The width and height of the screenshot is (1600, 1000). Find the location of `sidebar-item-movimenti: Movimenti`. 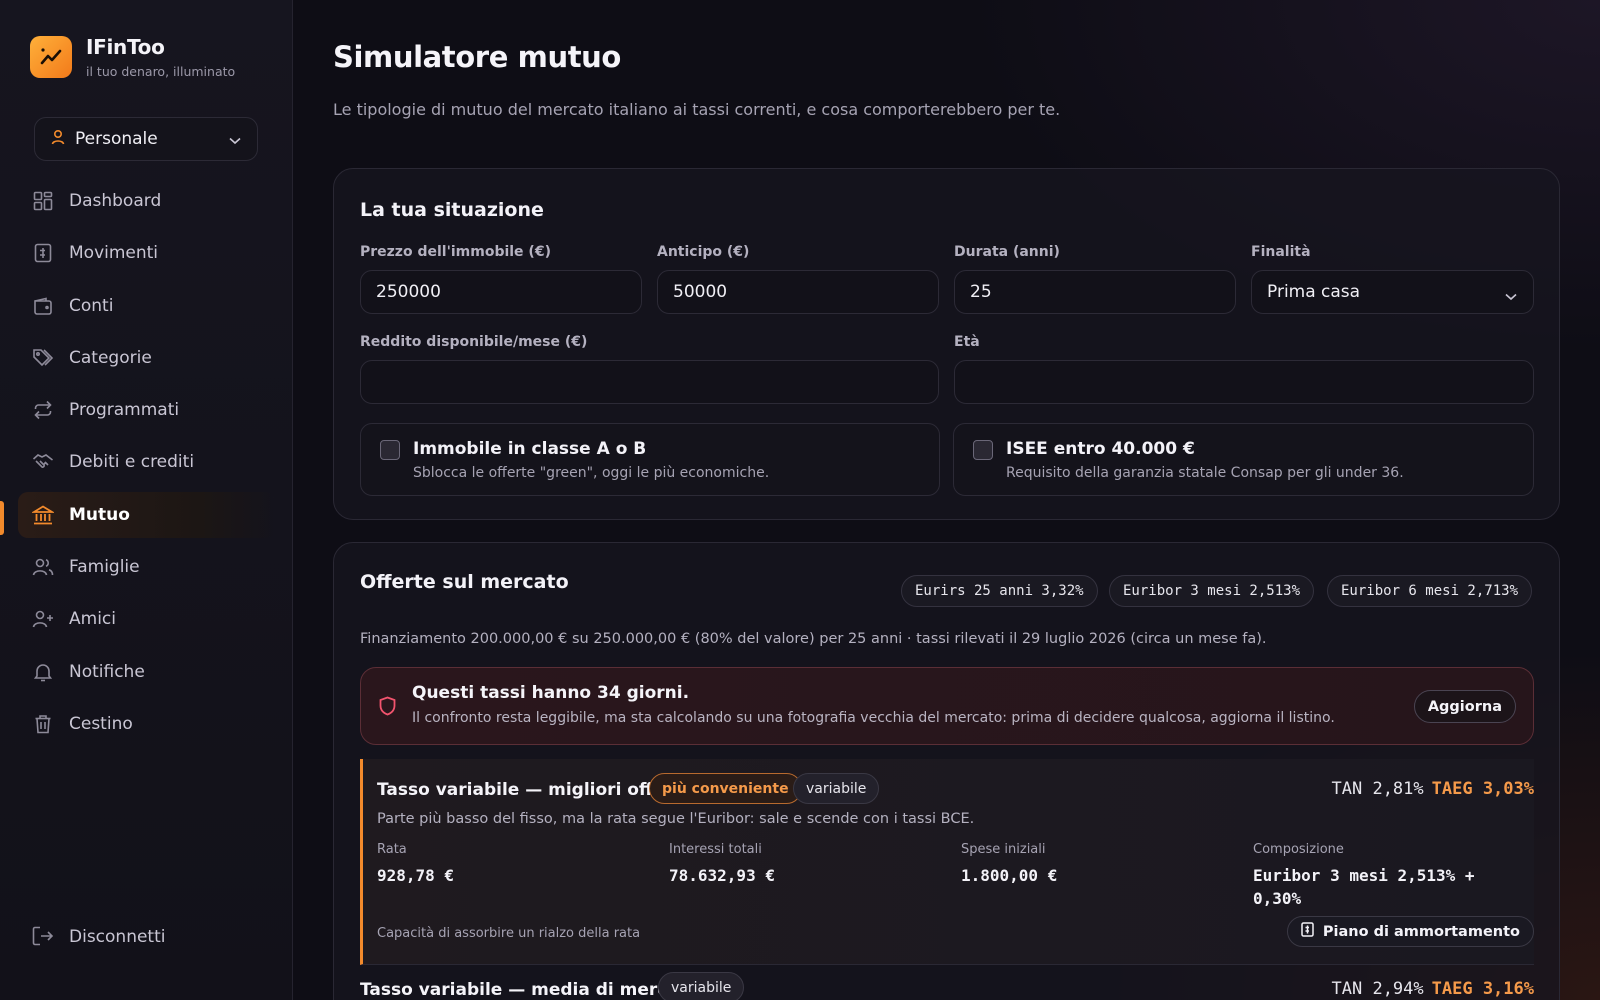

sidebar-item-movimenti: Movimenti is located at coordinates (147, 253).